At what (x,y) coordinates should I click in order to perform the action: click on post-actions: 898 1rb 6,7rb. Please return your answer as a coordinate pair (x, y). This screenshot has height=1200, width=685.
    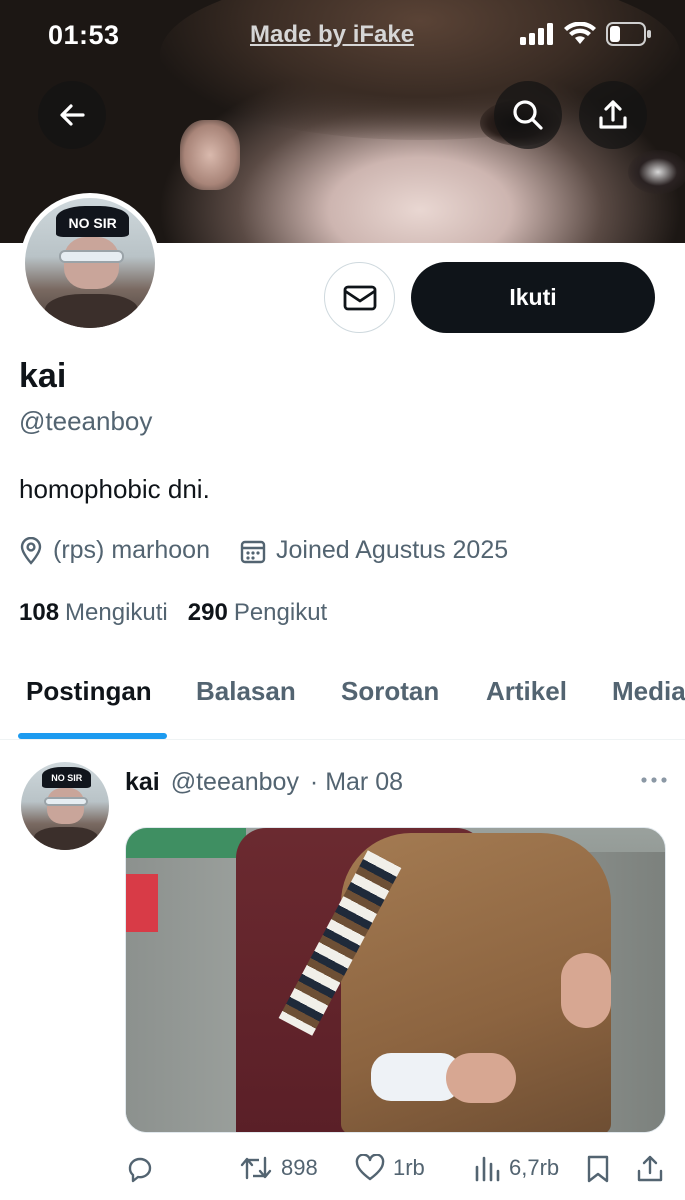
    Looking at the image, I should click on (397, 1172).